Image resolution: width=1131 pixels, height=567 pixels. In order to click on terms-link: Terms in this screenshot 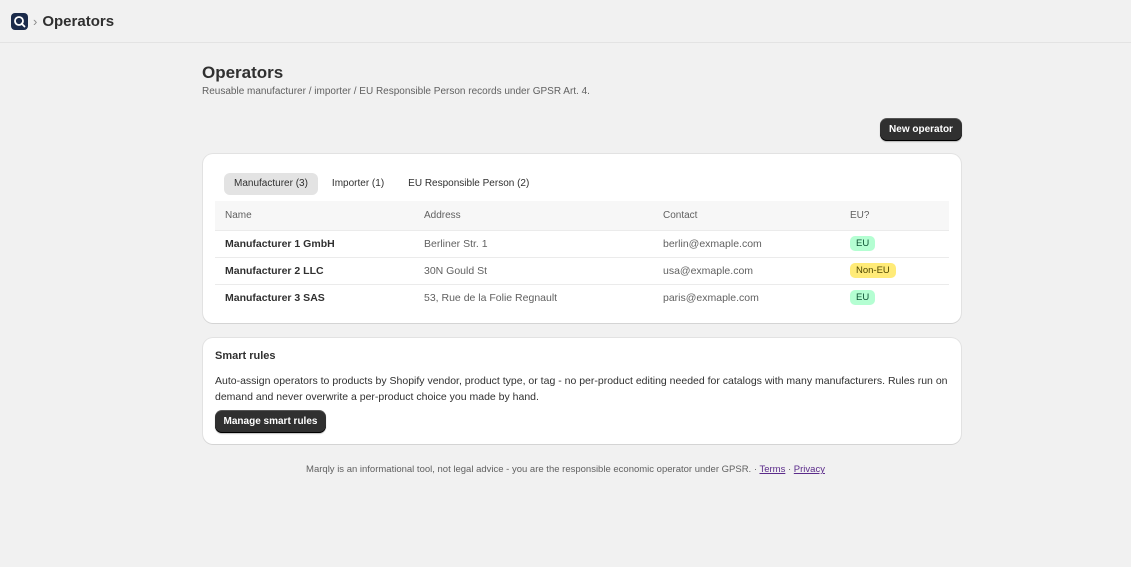, I will do `click(772, 469)`.